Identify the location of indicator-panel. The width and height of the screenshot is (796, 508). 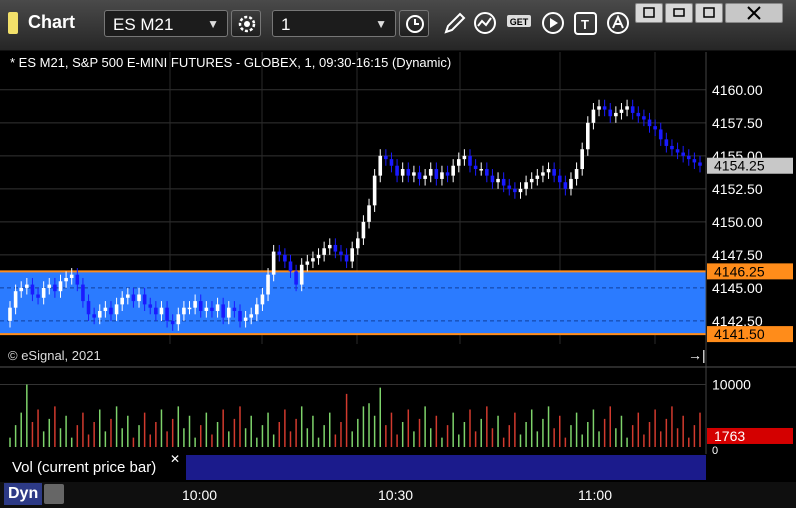
(446, 467).